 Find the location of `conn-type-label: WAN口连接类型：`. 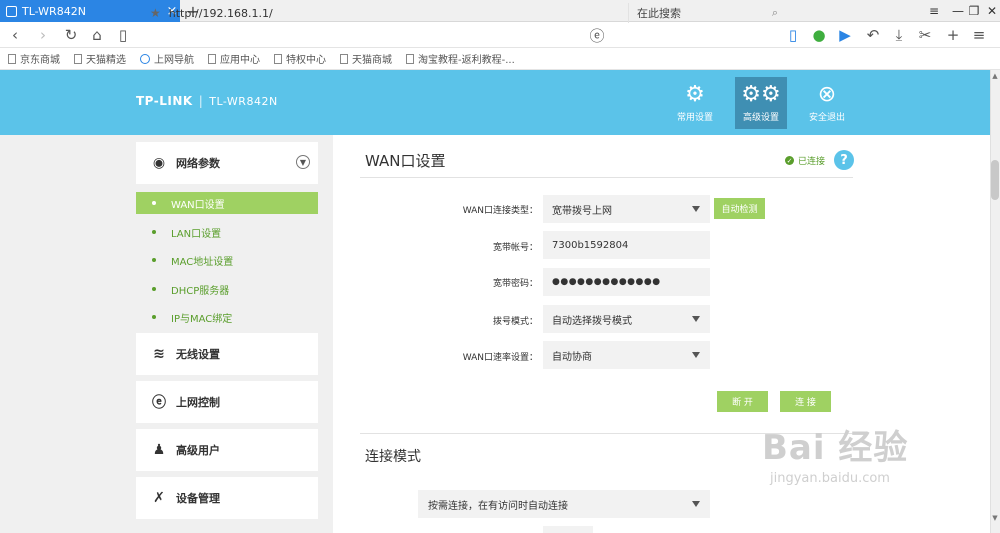

conn-type-label: WAN口连接类型： is located at coordinates (500, 211).